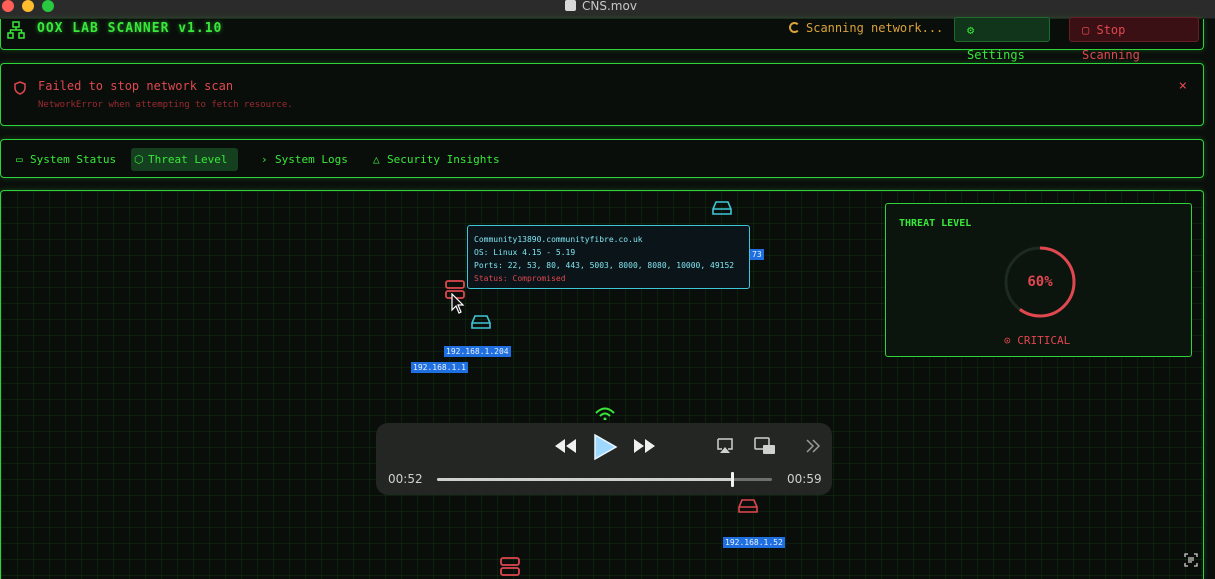  I want to click on spinner-icon, so click(794, 27).